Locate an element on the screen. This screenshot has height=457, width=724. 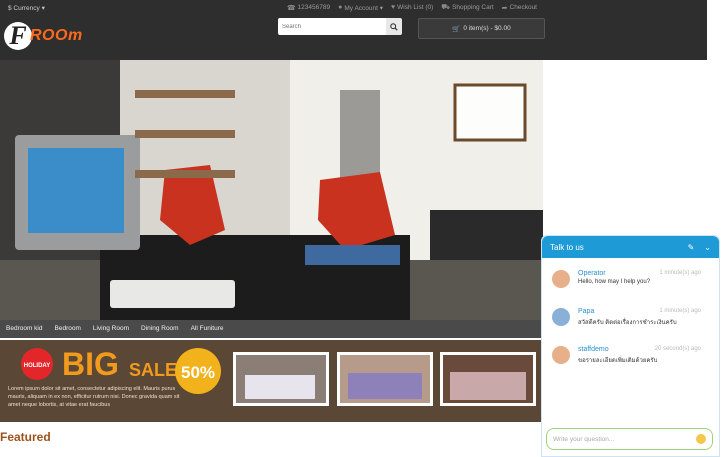
my-account-link: ● My Account ▾ is located at coordinates (360, 7).